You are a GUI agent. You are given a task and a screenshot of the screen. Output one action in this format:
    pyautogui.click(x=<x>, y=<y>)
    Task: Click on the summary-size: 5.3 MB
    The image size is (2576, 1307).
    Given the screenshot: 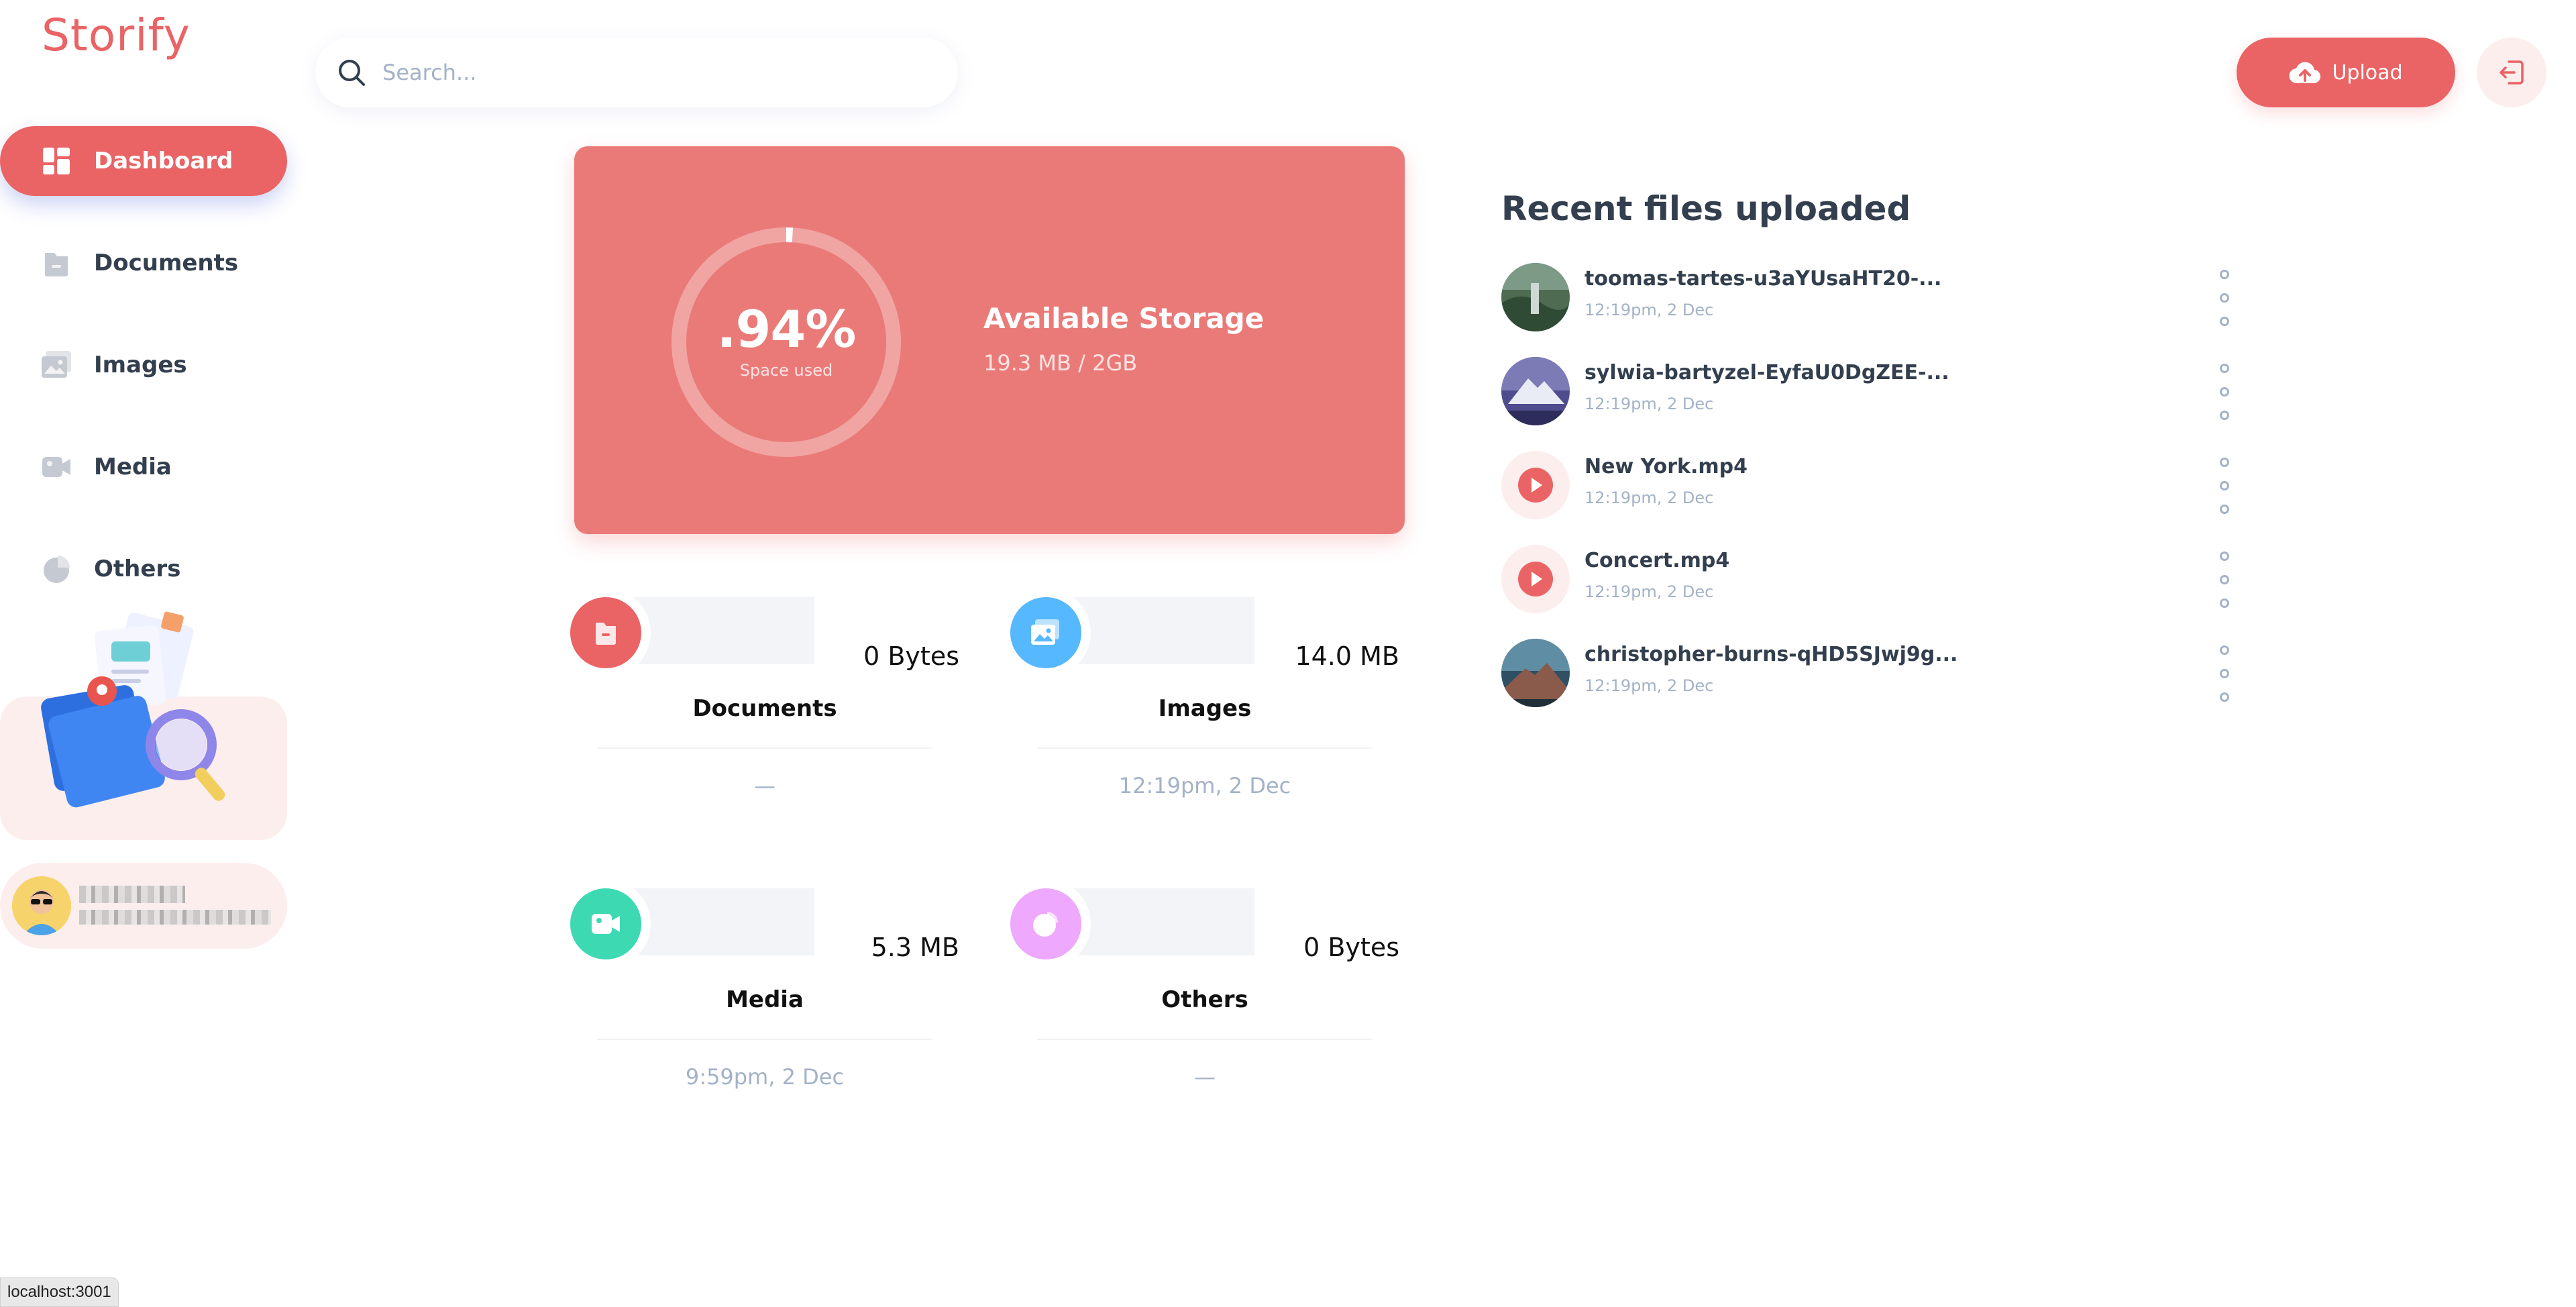 What is the action you would take?
    pyautogui.click(x=915, y=947)
    